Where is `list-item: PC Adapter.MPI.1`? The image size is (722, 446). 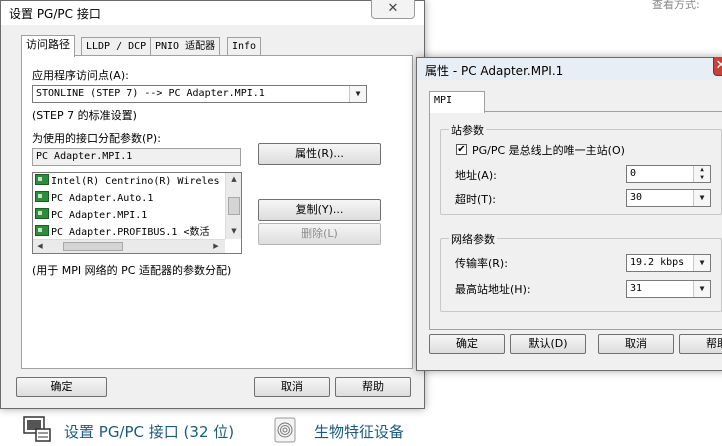 list-item: PC Adapter.MPI.1 is located at coordinates (91, 216).